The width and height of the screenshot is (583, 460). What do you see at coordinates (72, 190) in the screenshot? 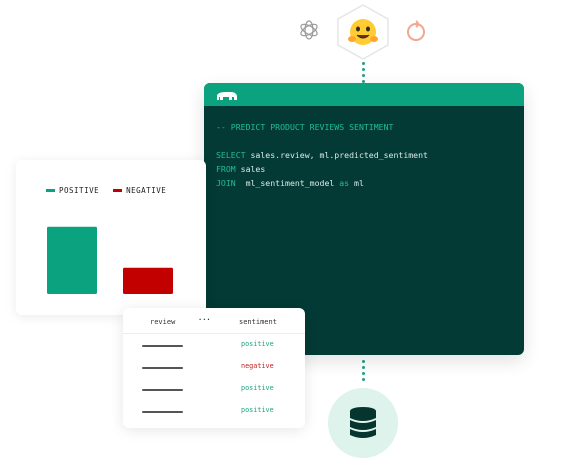
I see `legend-positive: POSITIVE` at bounding box center [72, 190].